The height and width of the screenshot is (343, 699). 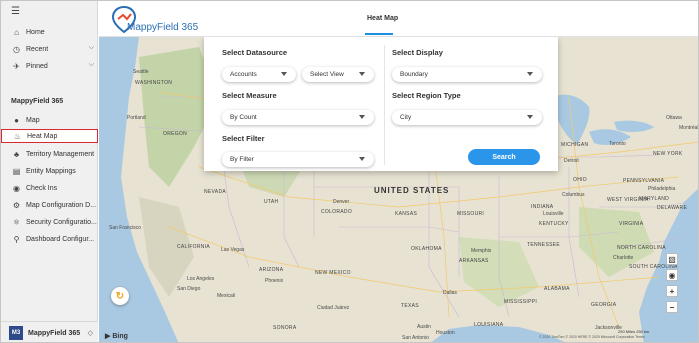 I want to click on nav-item-label: Entity Mappings, so click(x=51, y=171).